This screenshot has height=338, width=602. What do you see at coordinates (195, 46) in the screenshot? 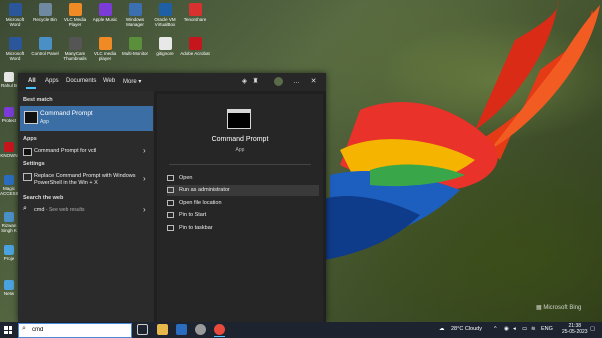
I see `desktop-icon-acrobat: Adobe Acrobat` at bounding box center [195, 46].